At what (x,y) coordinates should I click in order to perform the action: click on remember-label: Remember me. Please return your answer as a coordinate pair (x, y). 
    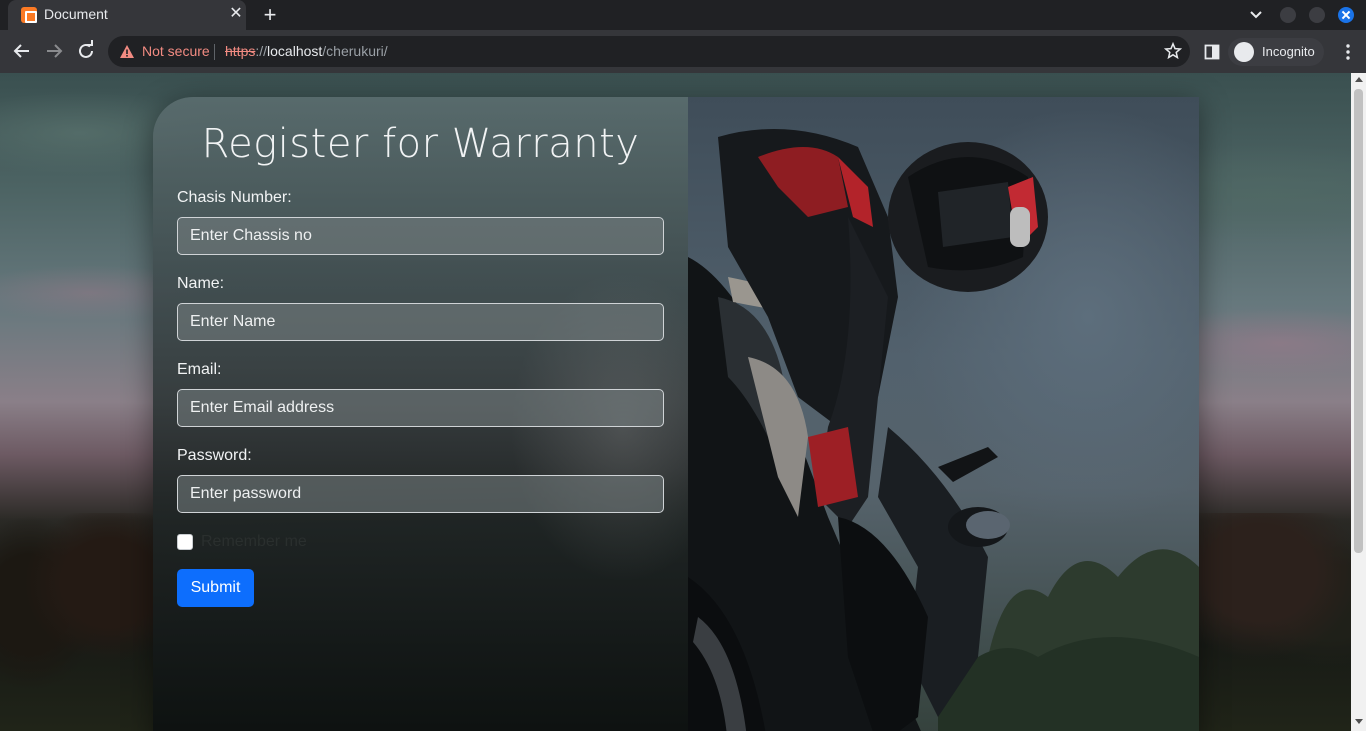
    Looking at the image, I should click on (254, 542).